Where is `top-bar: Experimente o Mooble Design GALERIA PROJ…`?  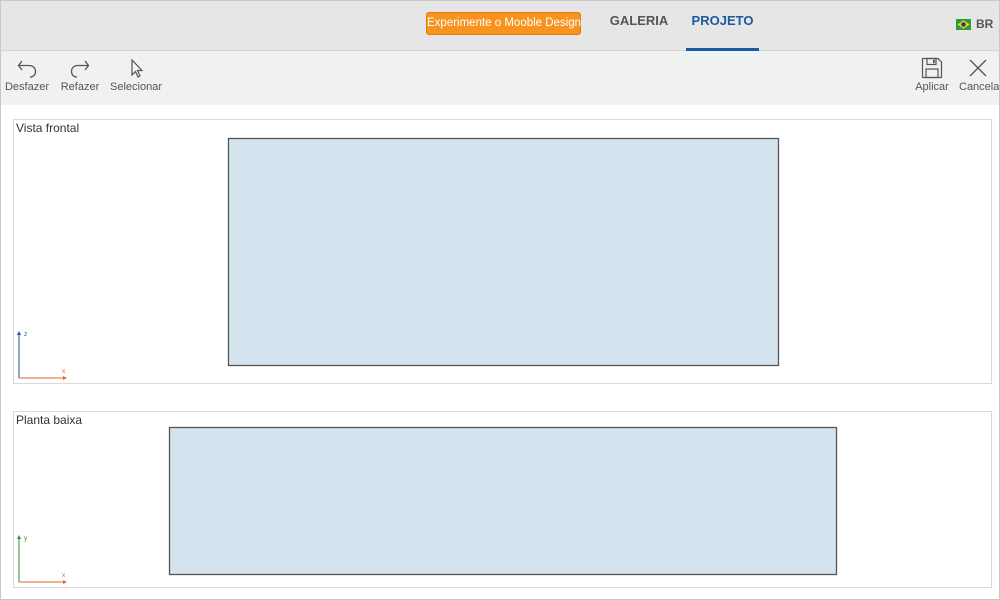 top-bar: Experimente o Mooble Design GALERIA PROJ… is located at coordinates (500, 26).